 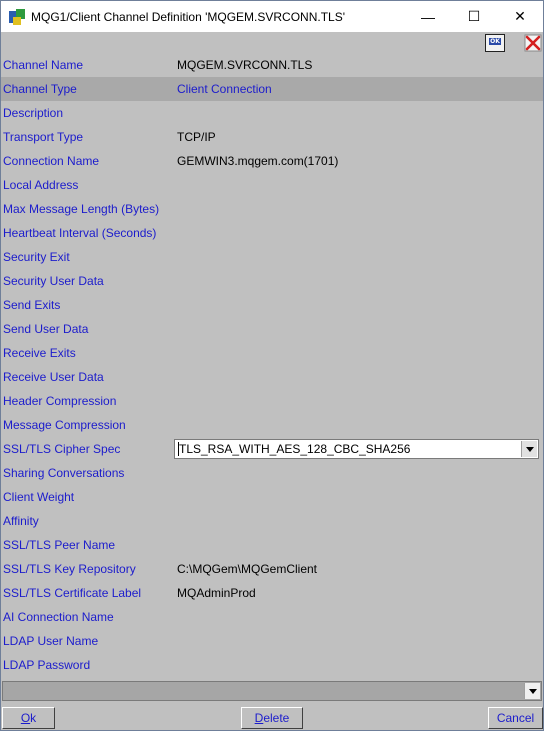 I want to click on channel-name-value: MQGEM.SVRCONN.TLS, so click(x=245, y=65).